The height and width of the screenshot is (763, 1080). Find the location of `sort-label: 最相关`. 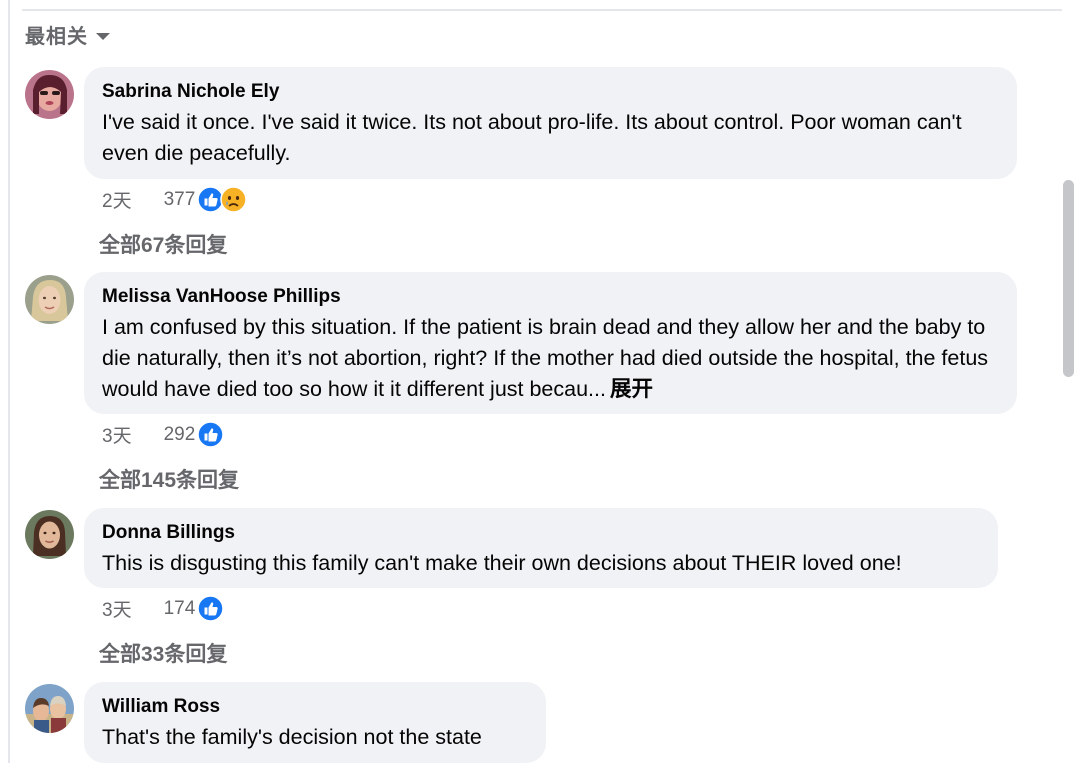

sort-label: 最相关 is located at coordinates (56, 37).